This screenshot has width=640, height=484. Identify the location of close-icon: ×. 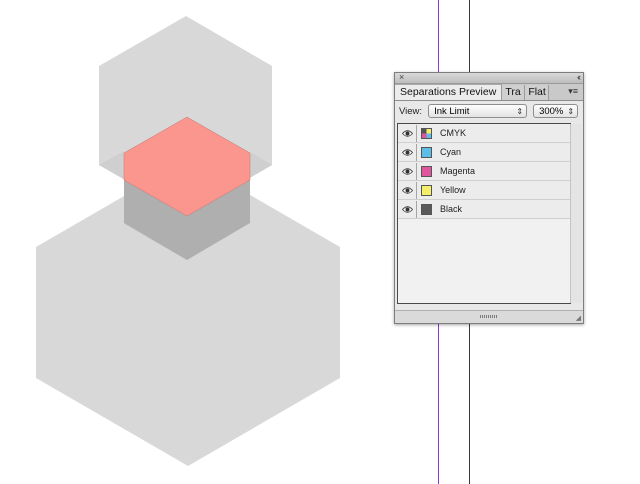
(401, 77).